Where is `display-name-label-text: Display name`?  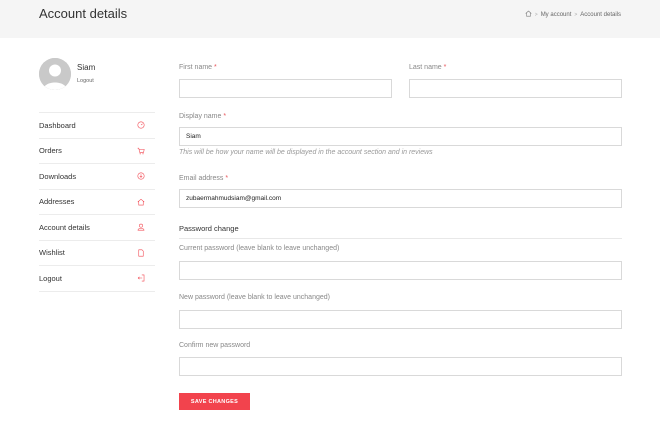 display-name-label-text: Display name is located at coordinates (200, 116).